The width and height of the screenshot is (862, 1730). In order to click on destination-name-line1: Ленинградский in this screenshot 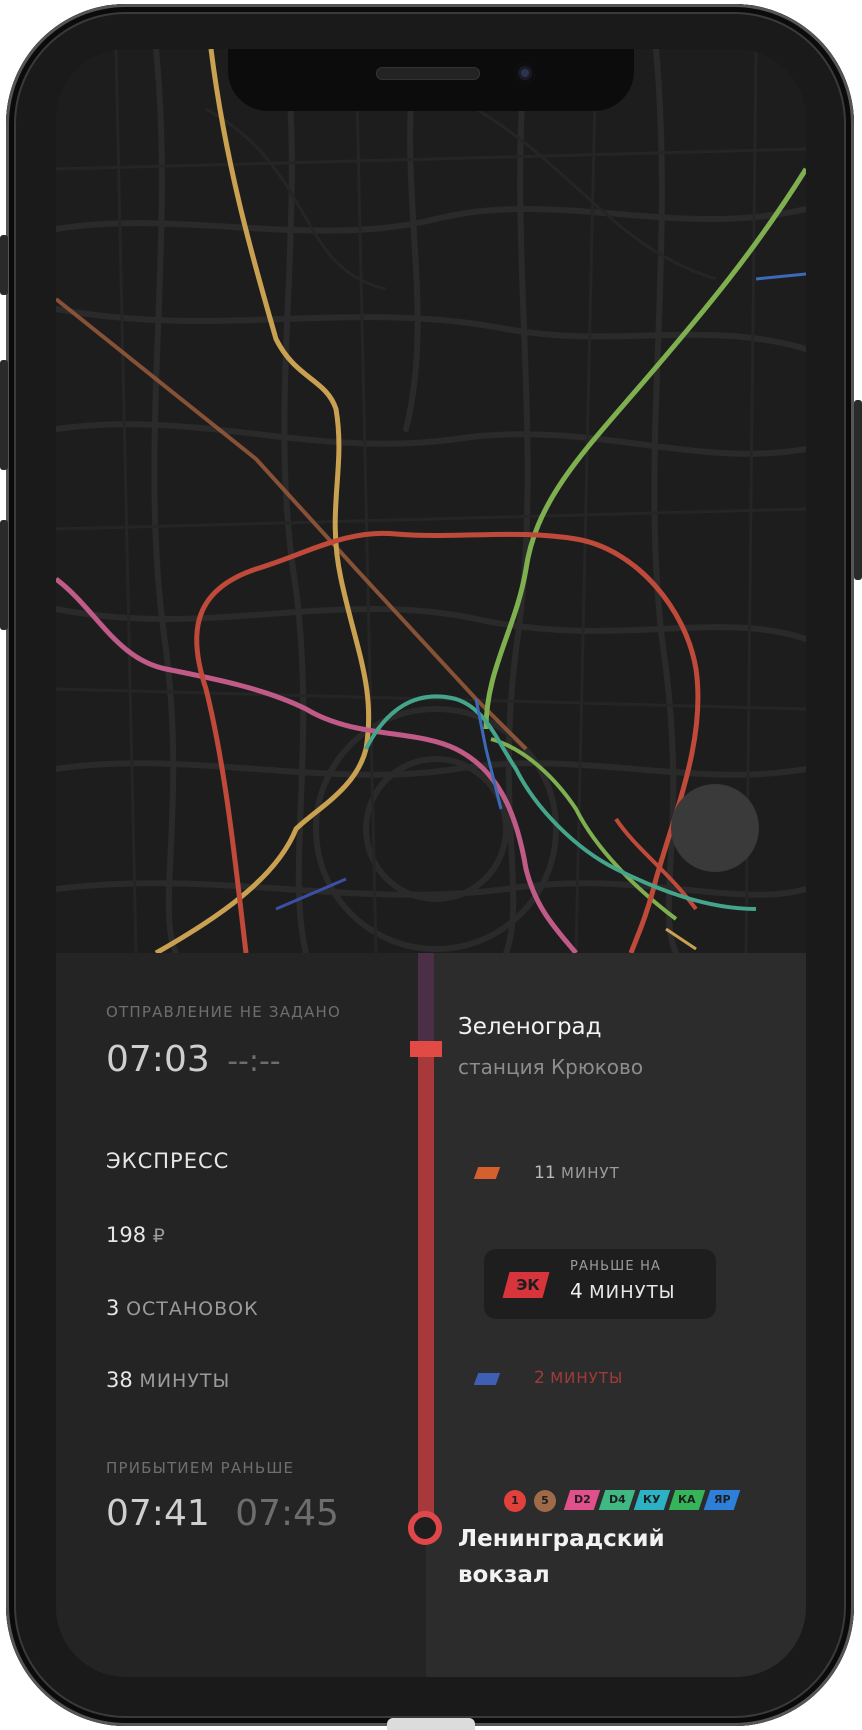, I will do `click(561, 1539)`.